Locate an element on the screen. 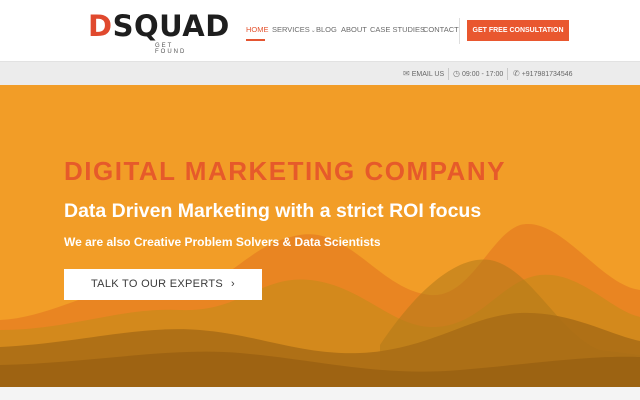 The height and width of the screenshot is (400, 640). nav-item-contact: CONTACT is located at coordinates (441, 30).